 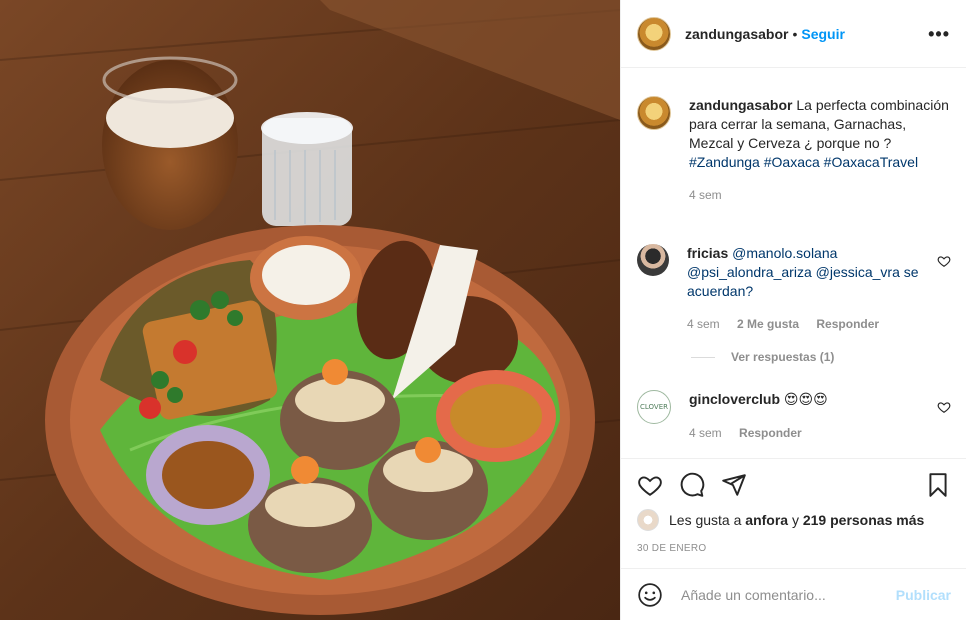 What do you see at coordinates (734, 485) in the screenshot?
I see `share-icon` at bounding box center [734, 485].